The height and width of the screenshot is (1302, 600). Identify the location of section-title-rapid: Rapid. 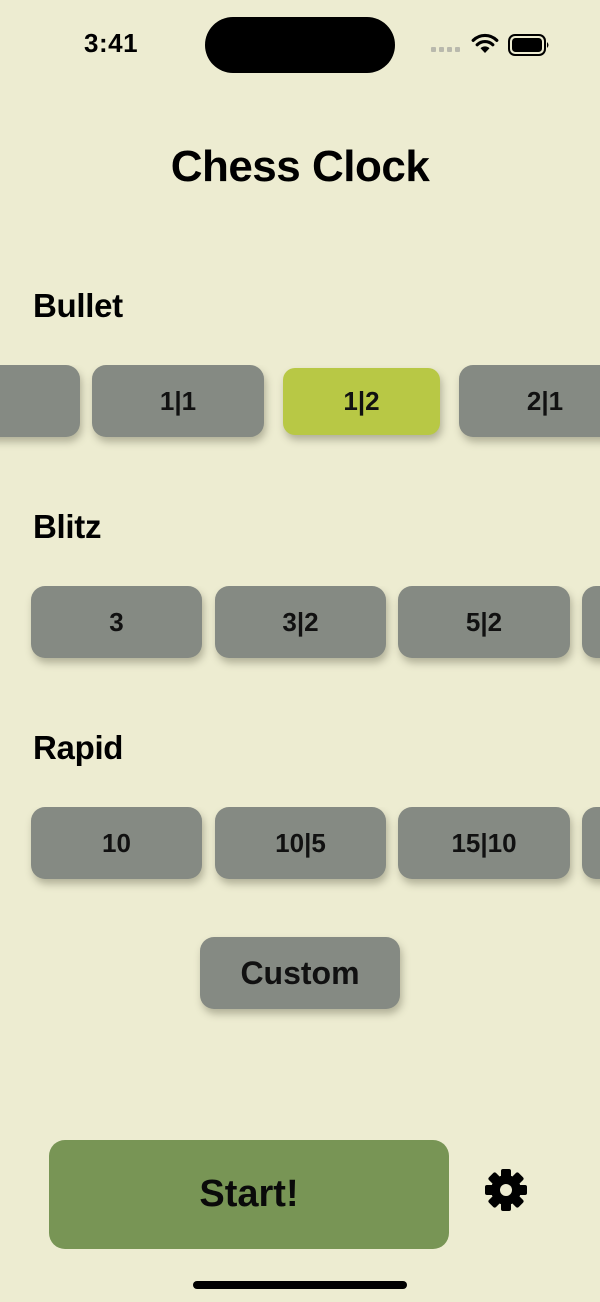
(78, 747).